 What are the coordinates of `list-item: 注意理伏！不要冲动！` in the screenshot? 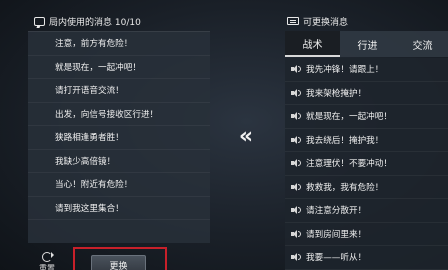 It's located at (366, 164).